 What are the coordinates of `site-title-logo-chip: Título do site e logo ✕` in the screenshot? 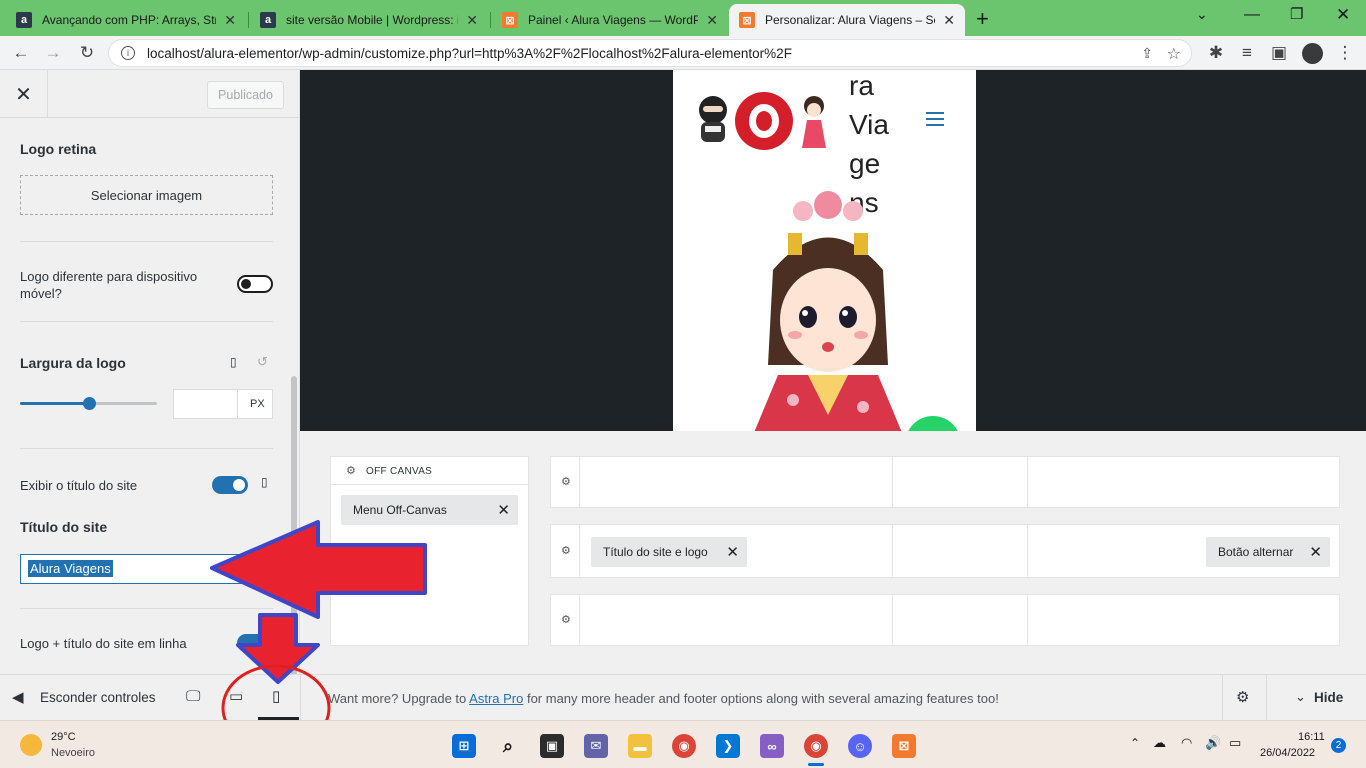 It's located at (669, 552).